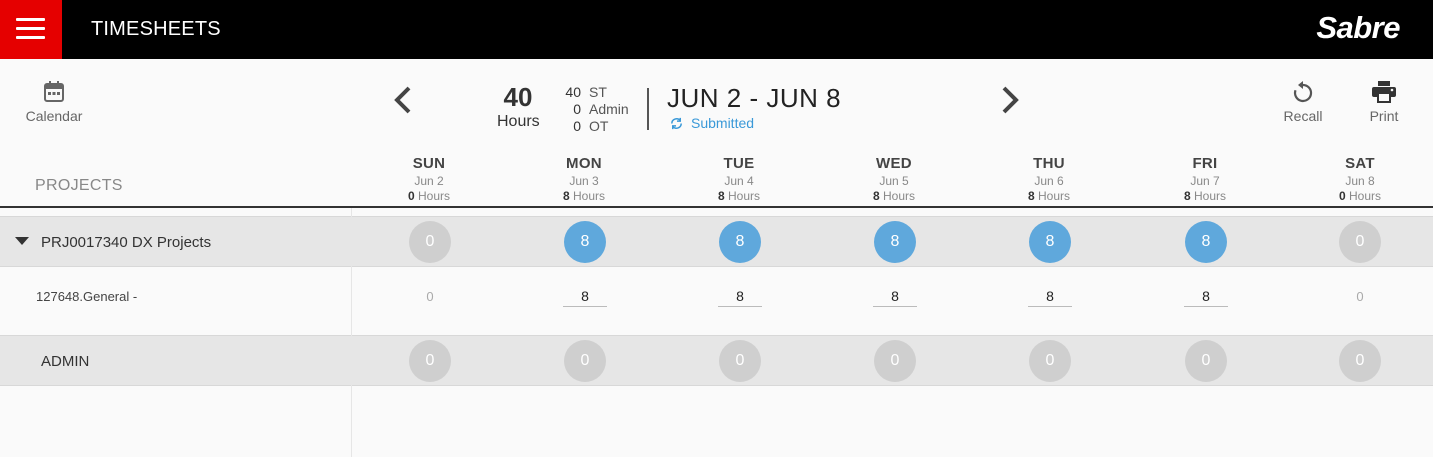 The image size is (1433, 457). I want to click on top-bar: TIMESHEETS Sabre, so click(716, 29).